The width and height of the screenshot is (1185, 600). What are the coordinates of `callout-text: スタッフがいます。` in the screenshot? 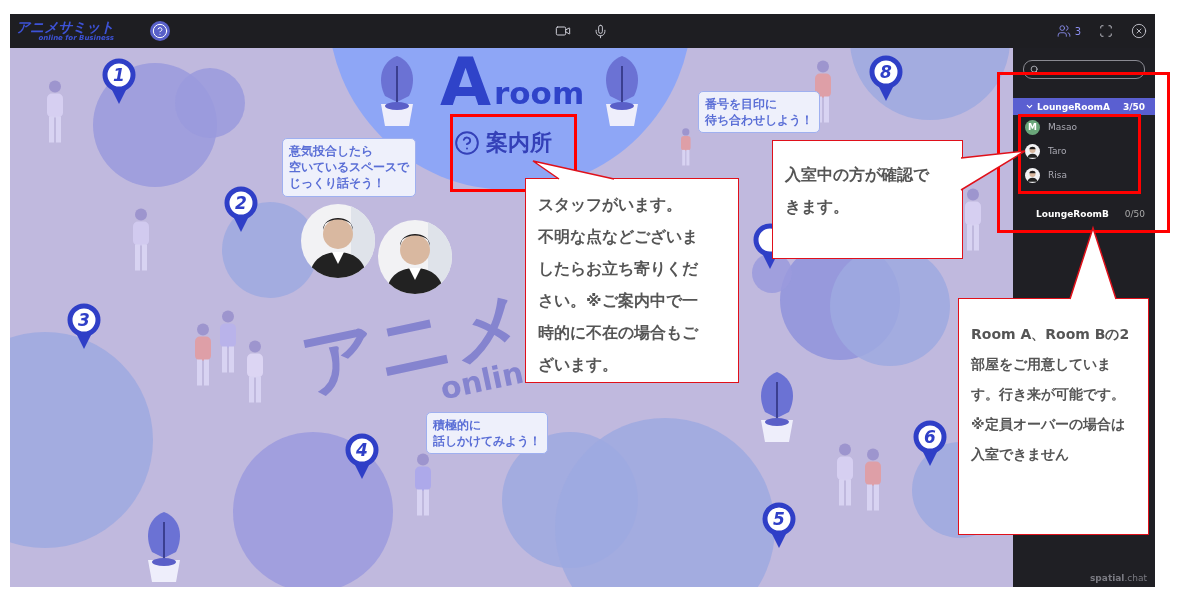 It's located at (610, 205).